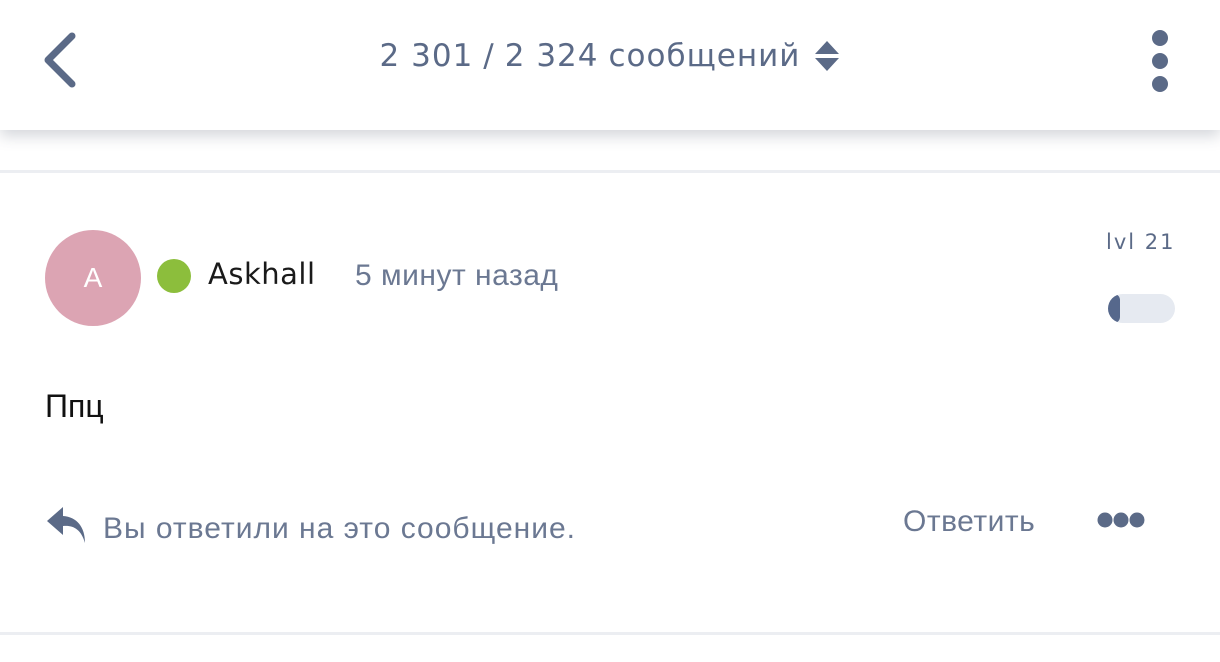  I want to click on horizontal-dots-icon, so click(1121, 522).